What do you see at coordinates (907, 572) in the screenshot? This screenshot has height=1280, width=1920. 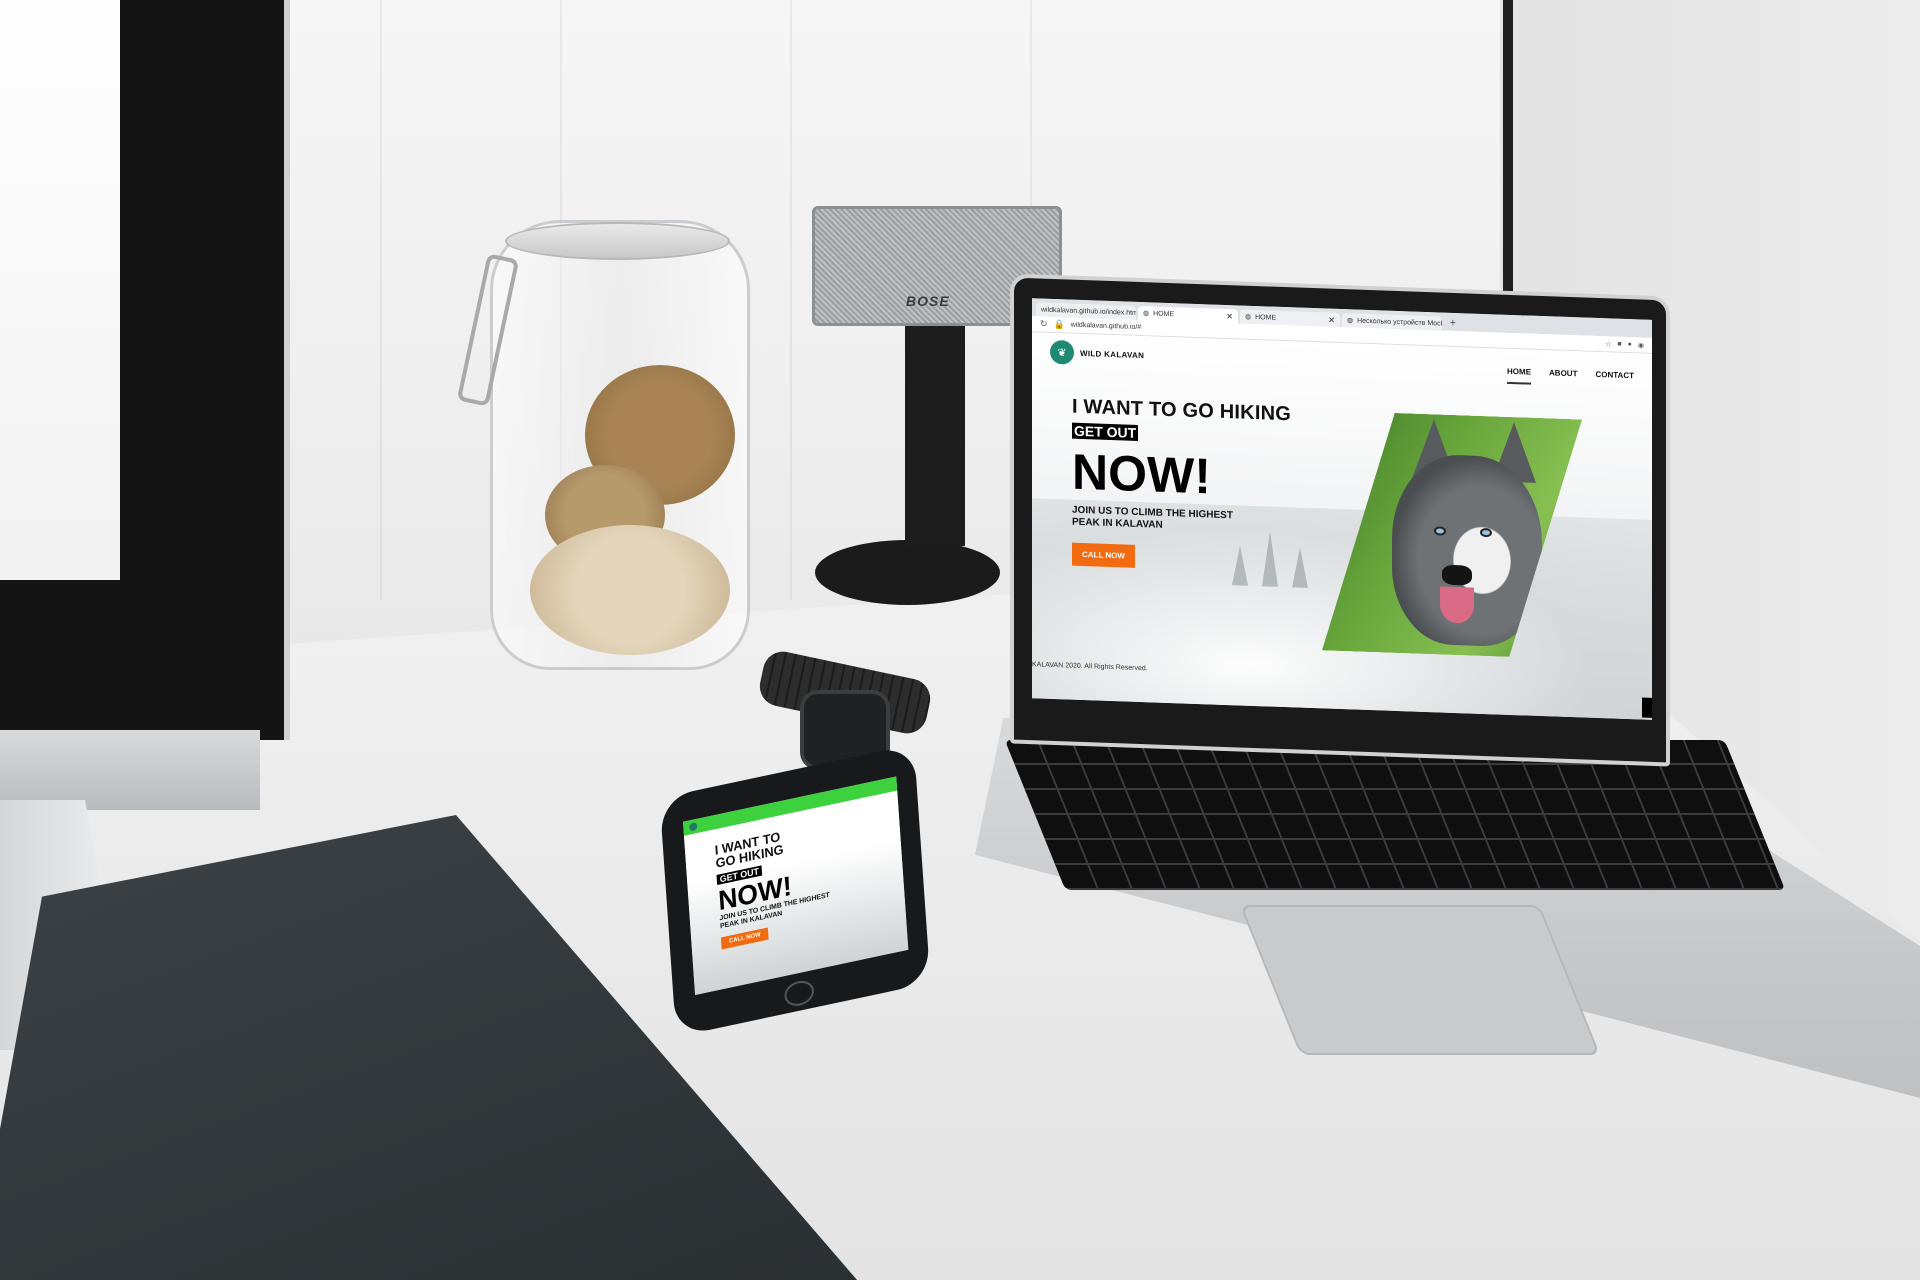 I see `speaker-base` at bounding box center [907, 572].